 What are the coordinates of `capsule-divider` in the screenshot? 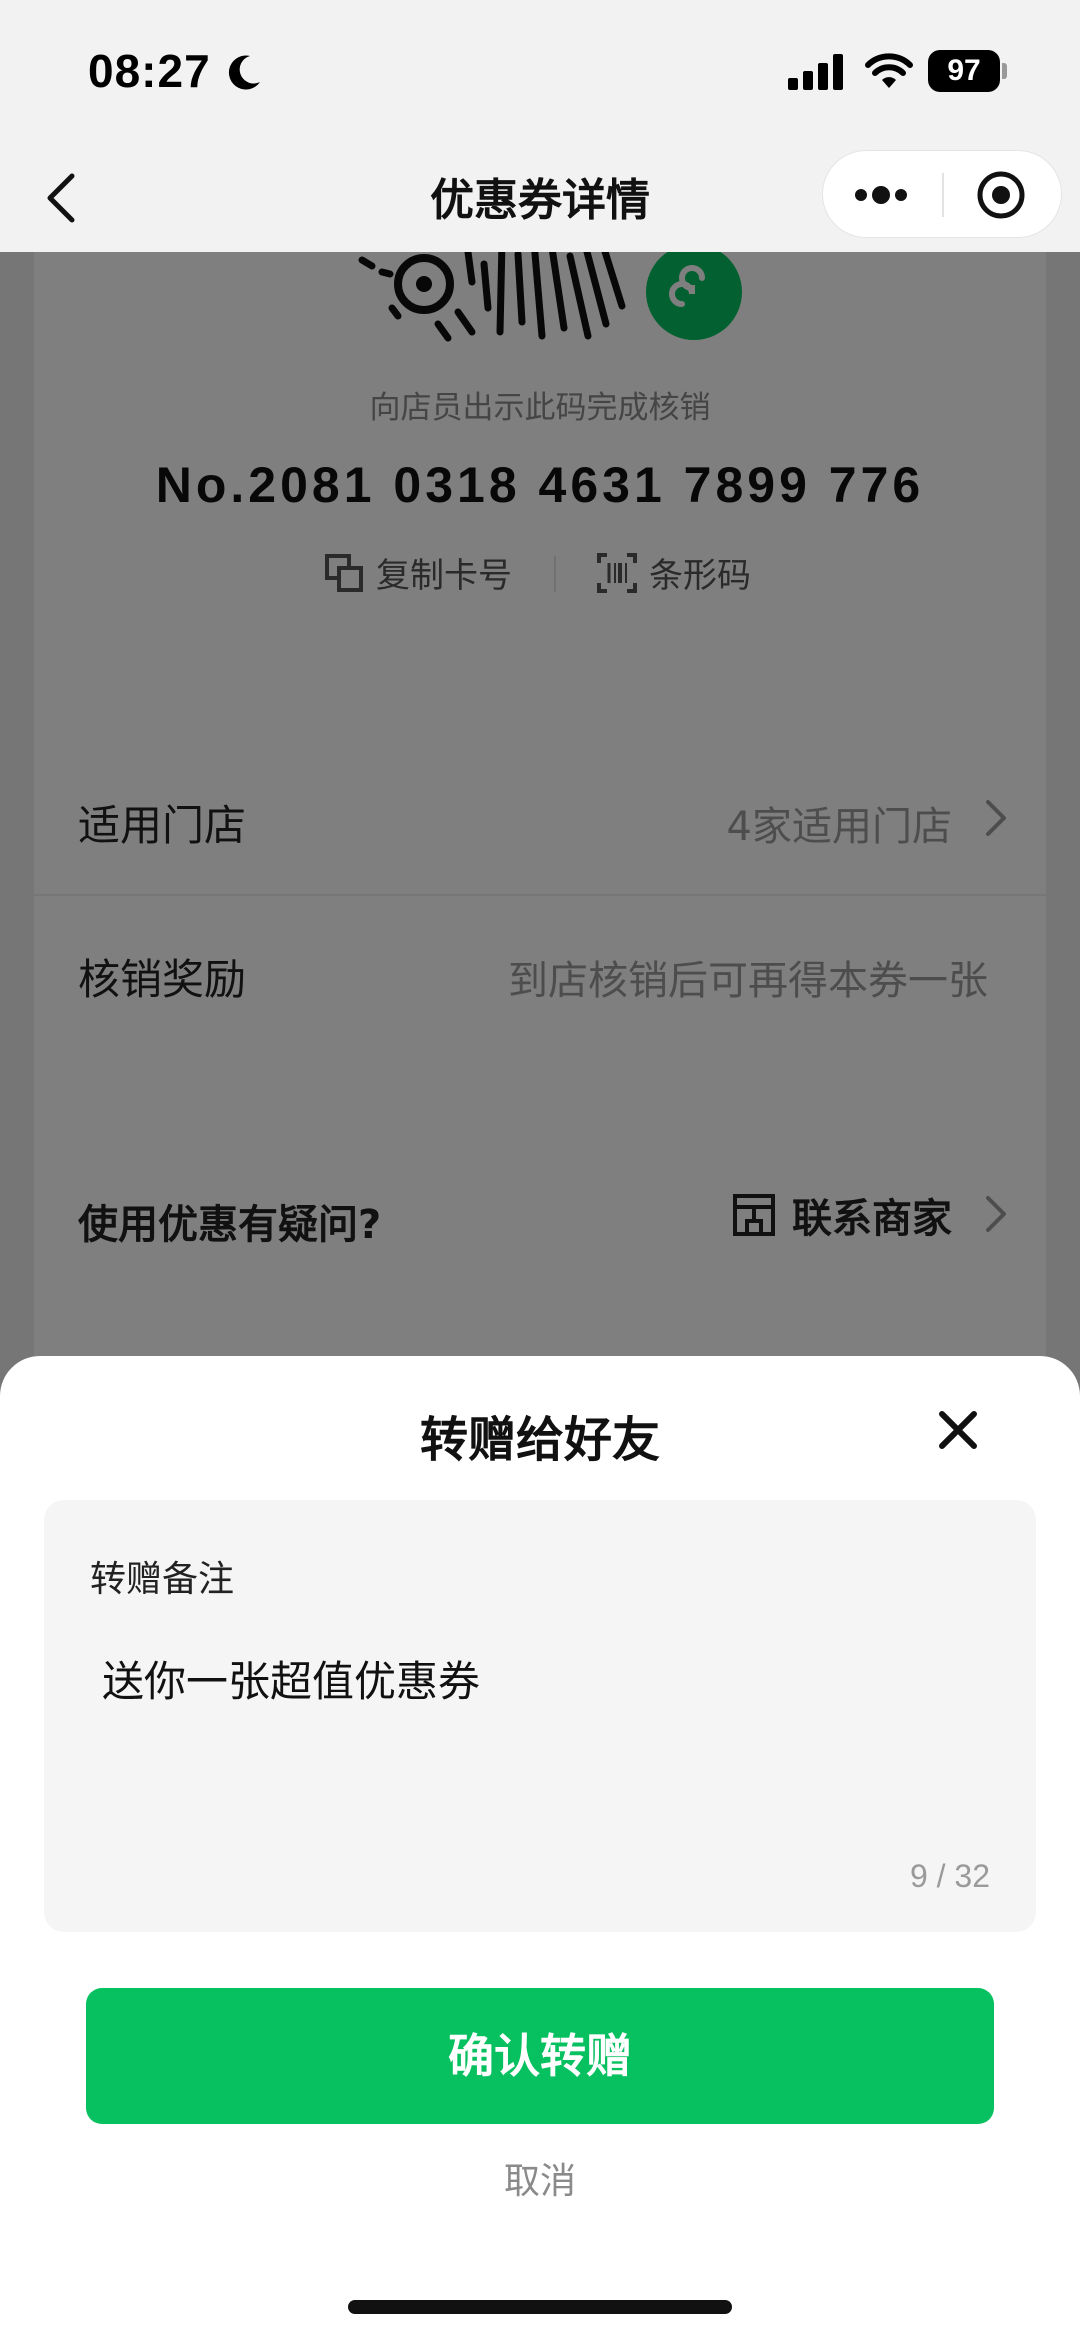 It's located at (943, 195).